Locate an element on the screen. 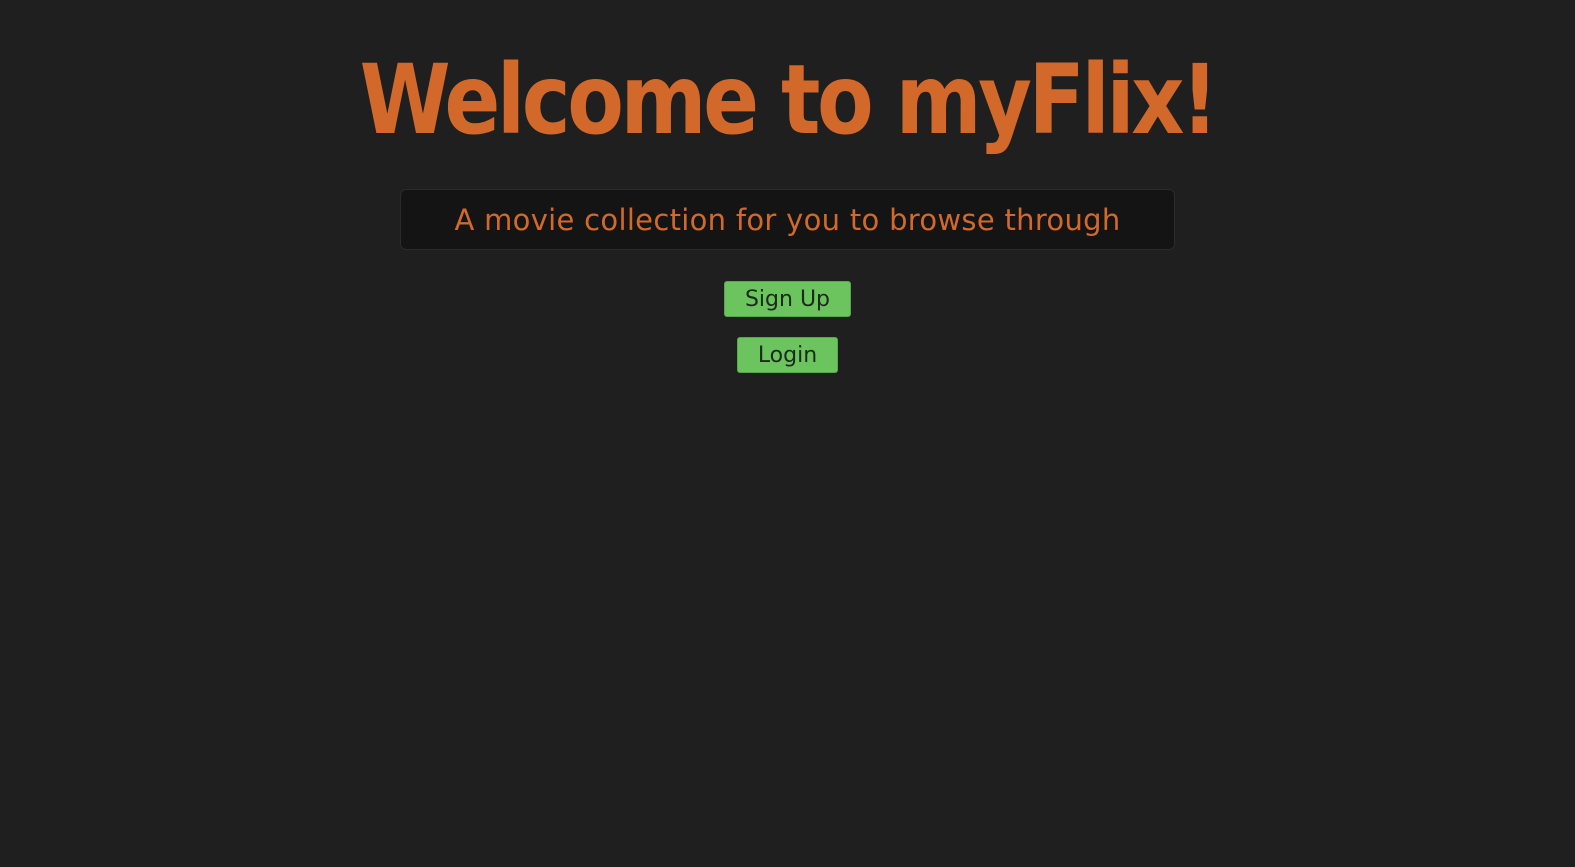 The height and width of the screenshot is (867, 1575). signup-button: Sign Up is located at coordinates (787, 299).